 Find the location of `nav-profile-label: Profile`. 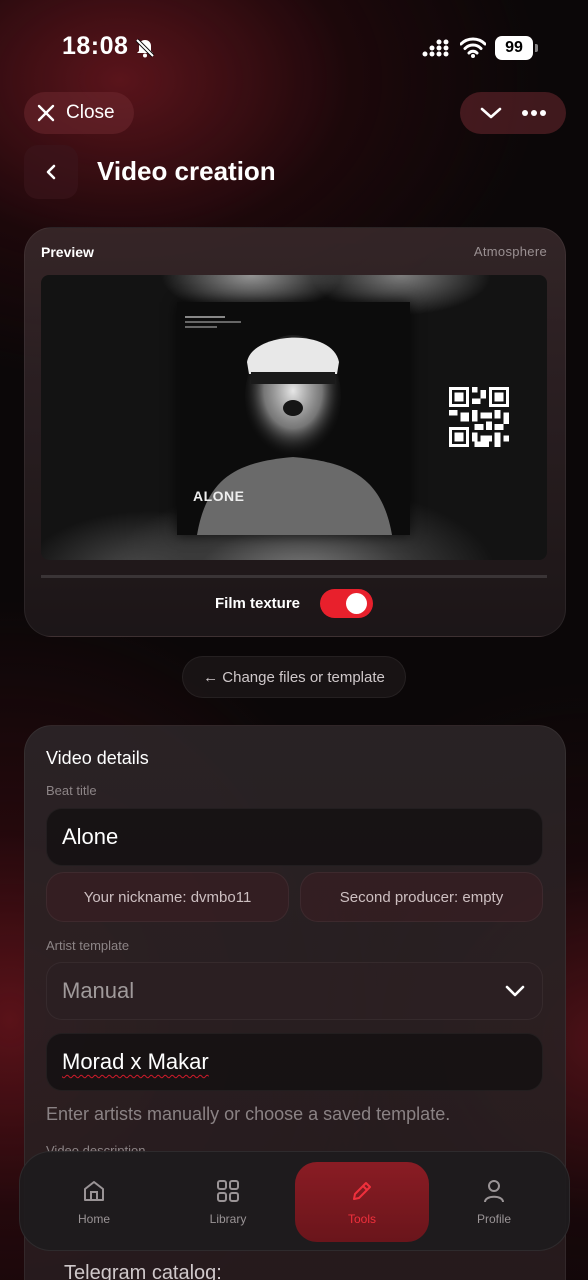

nav-profile-label: Profile is located at coordinates (493, 1219).